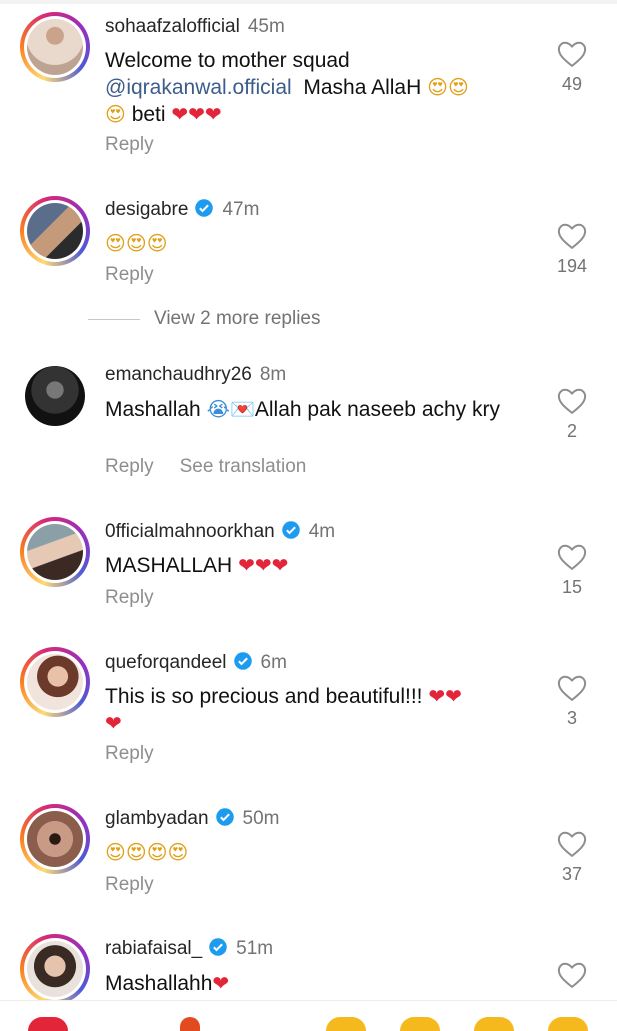 The height and width of the screenshot is (1031, 617). Describe the element at coordinates (273, 374) in the screenshot. I see `timestamp: 8m` at that location.